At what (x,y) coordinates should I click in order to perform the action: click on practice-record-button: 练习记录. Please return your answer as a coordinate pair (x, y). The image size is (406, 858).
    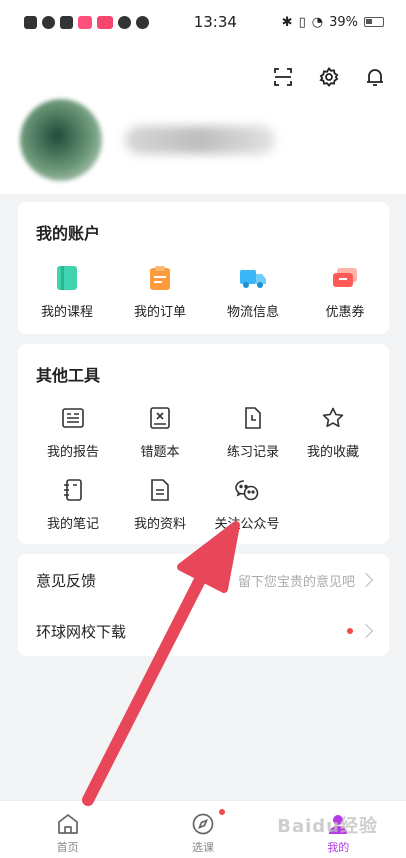
    Looking at the image, I should click on (253, 432).